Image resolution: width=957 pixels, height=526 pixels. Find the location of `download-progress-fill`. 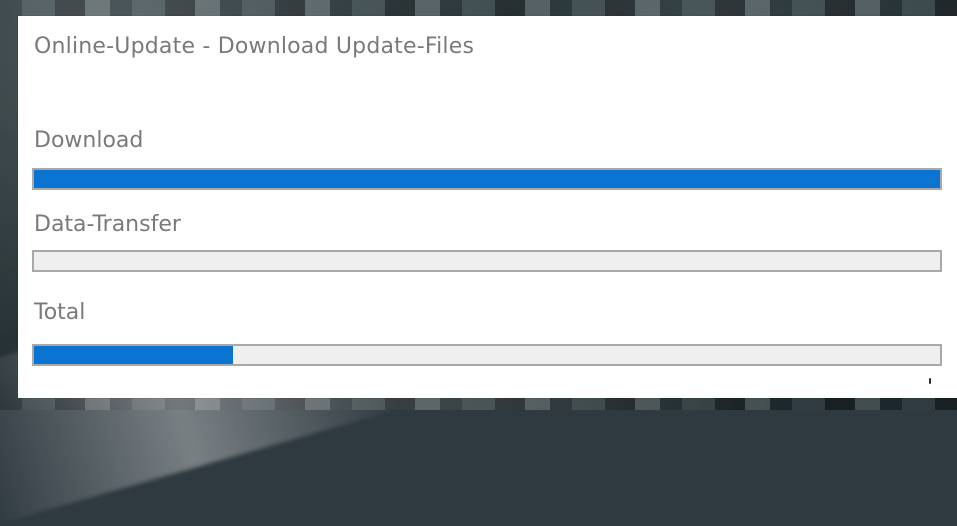

download-progress-fill is located at coordinates (487, 179).